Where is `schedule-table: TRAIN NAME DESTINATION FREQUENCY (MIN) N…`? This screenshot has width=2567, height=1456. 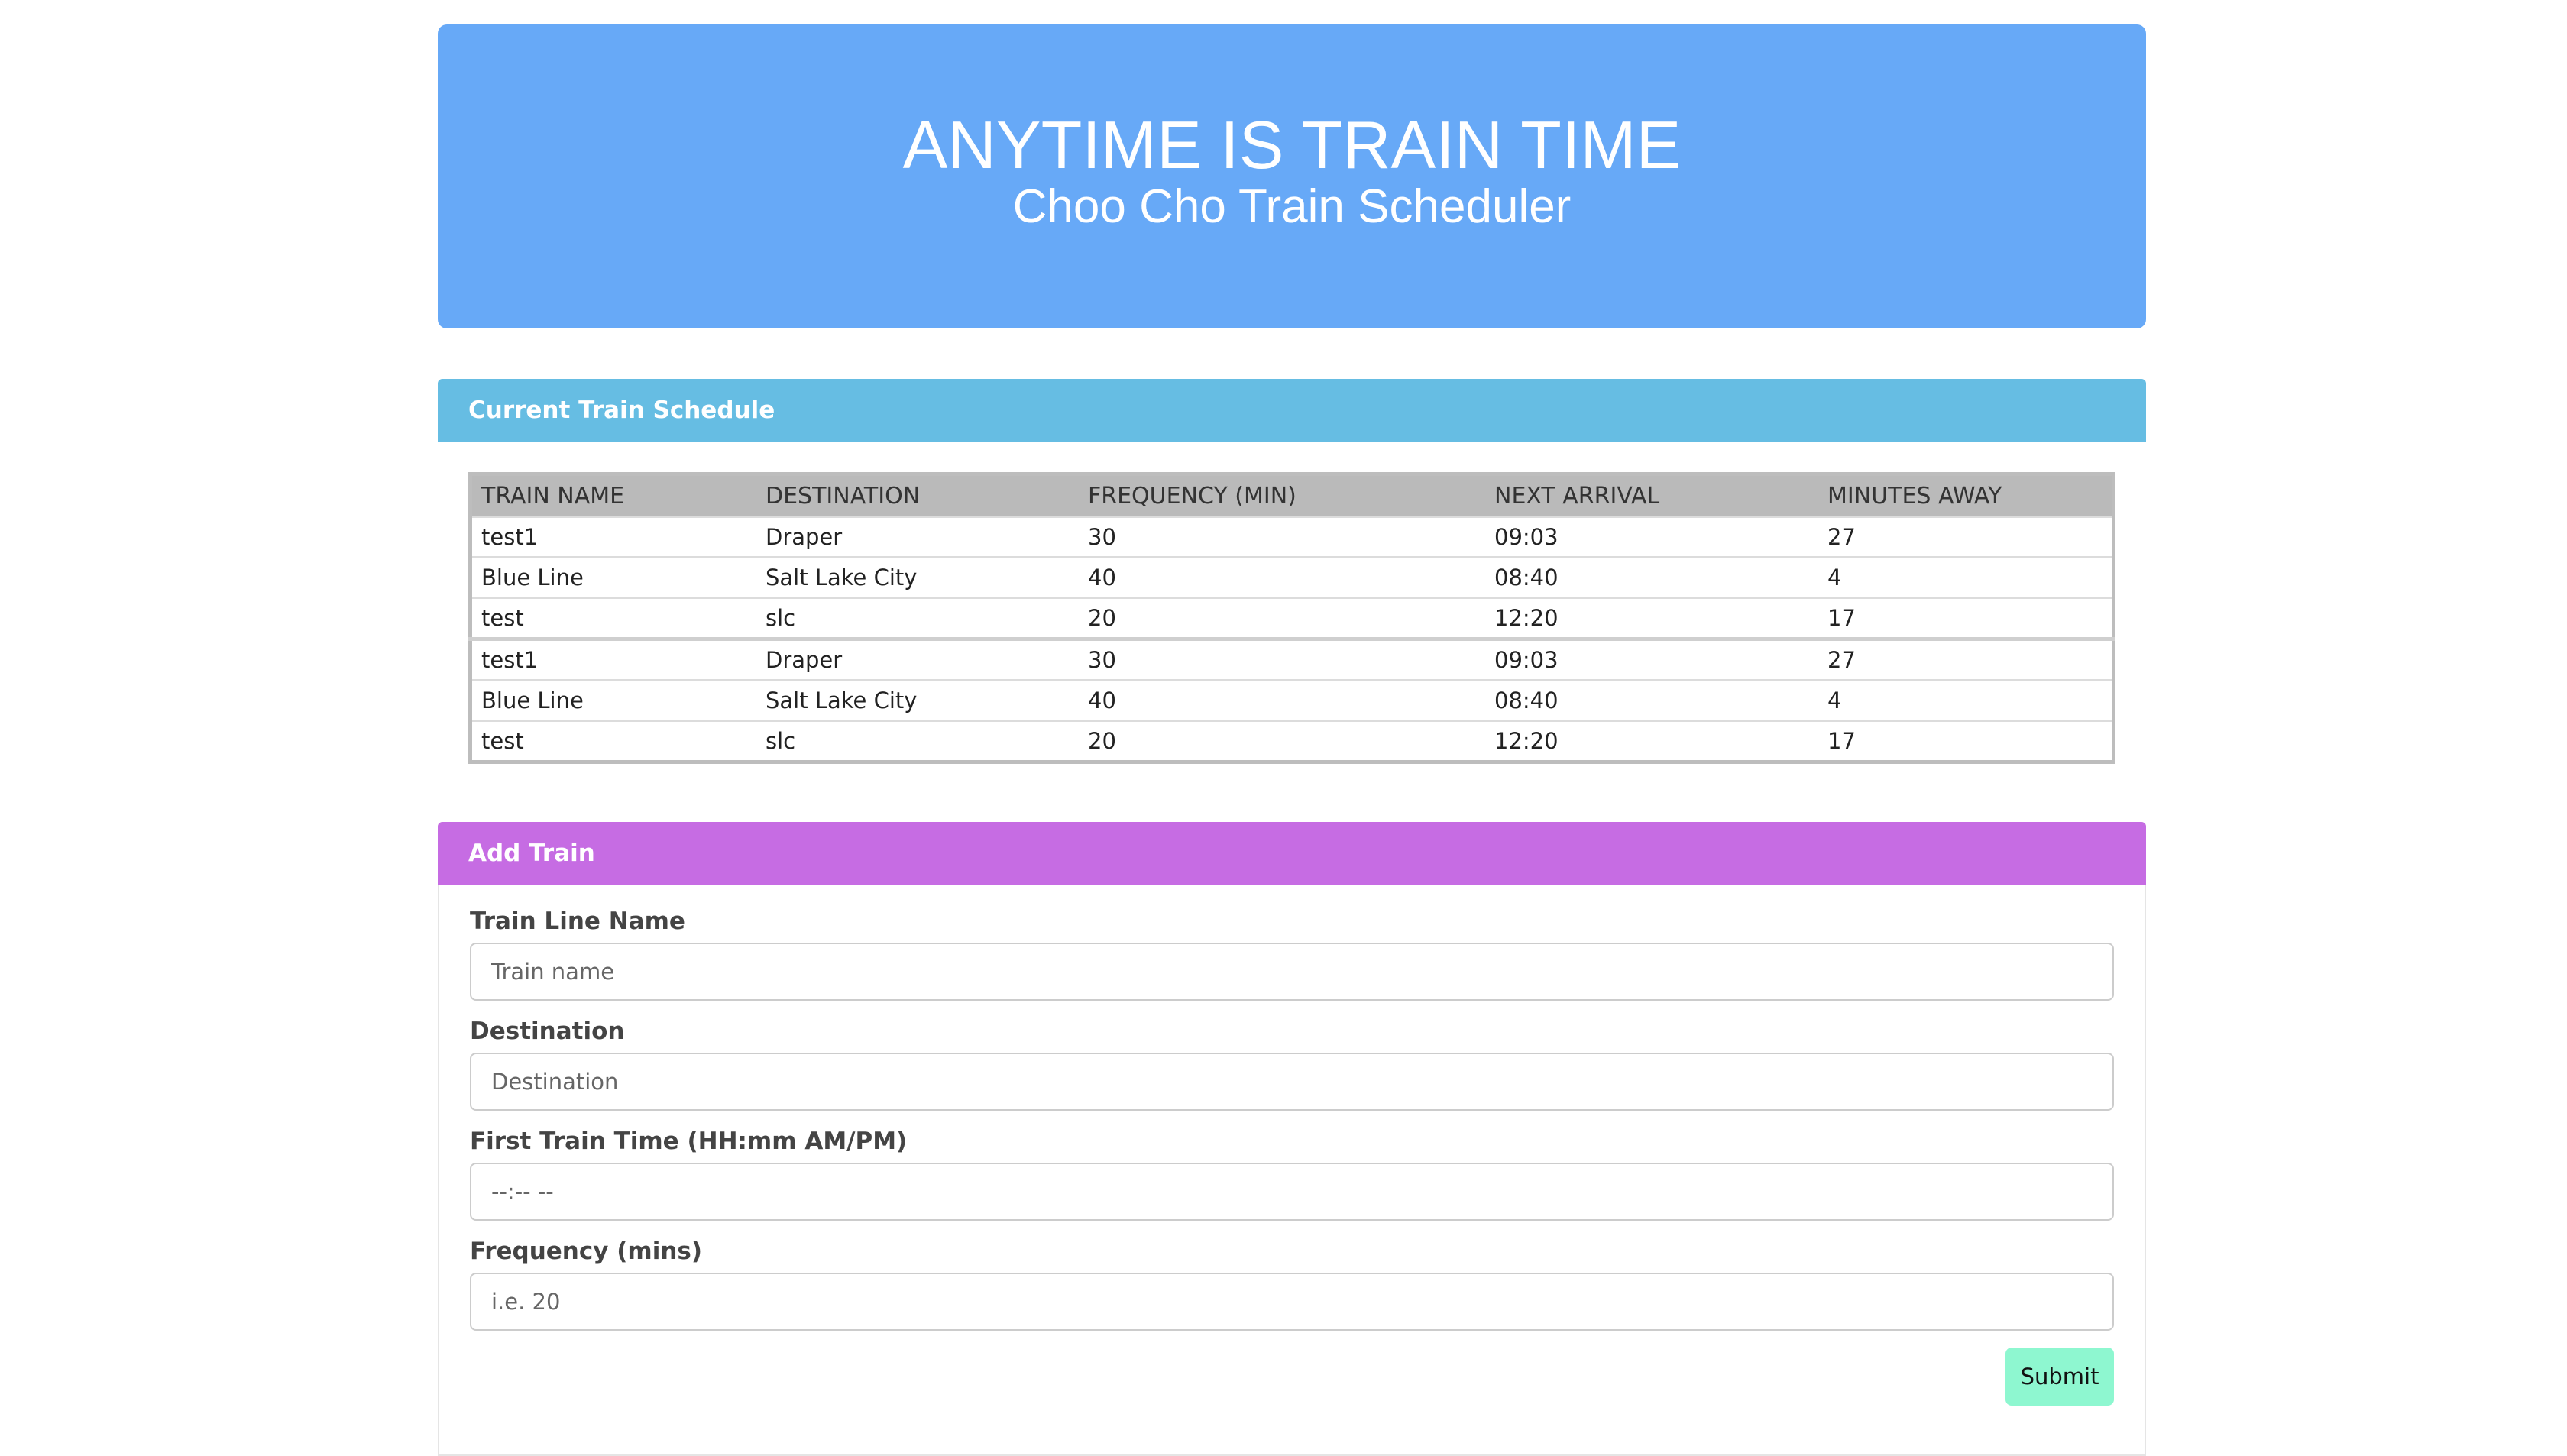 schedule-table: TRAIN NAME DESTINATION FREQUENCY (MIN) N… is located at coordinates (1291, 618).